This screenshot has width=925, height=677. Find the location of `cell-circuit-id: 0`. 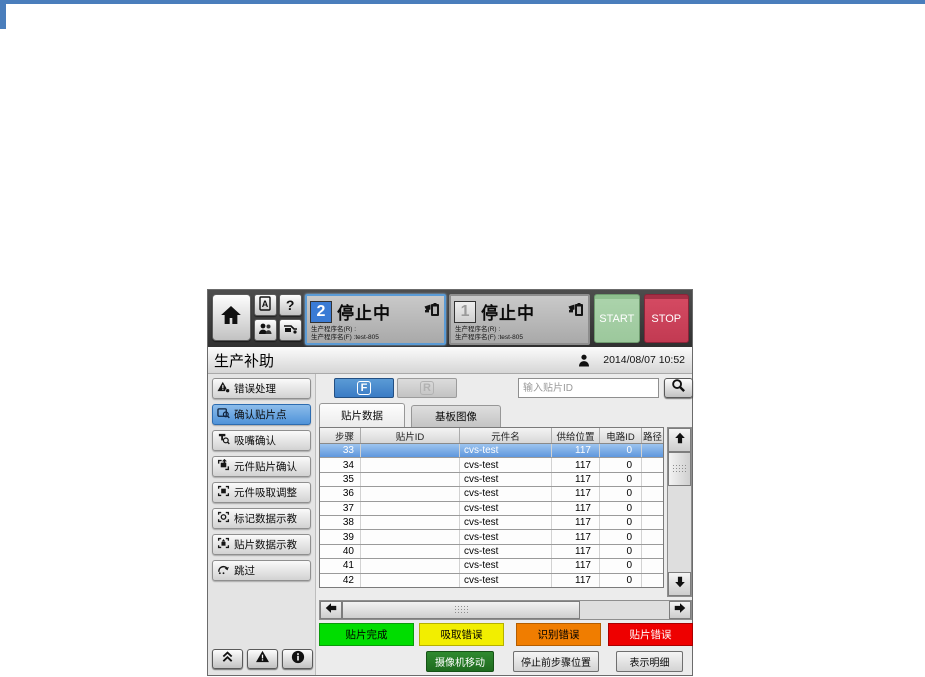

cell-circuit-id: 0 is located at coordinates (621, 566).